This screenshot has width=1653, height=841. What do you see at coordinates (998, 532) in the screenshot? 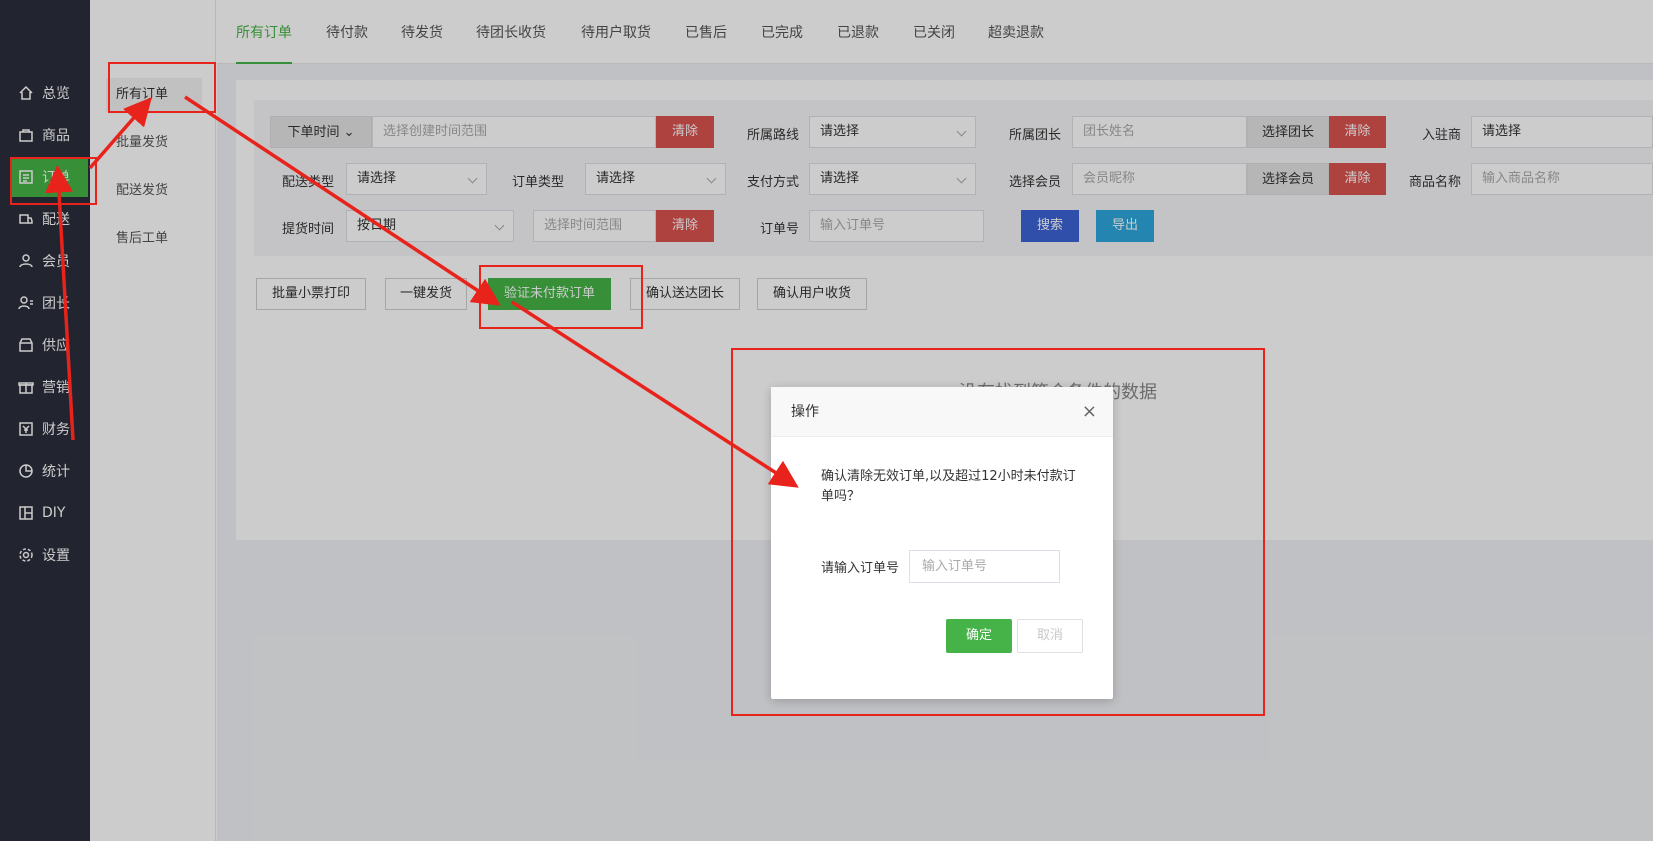
I see `annotation-box-dialog` at bounding box center [998, 532].